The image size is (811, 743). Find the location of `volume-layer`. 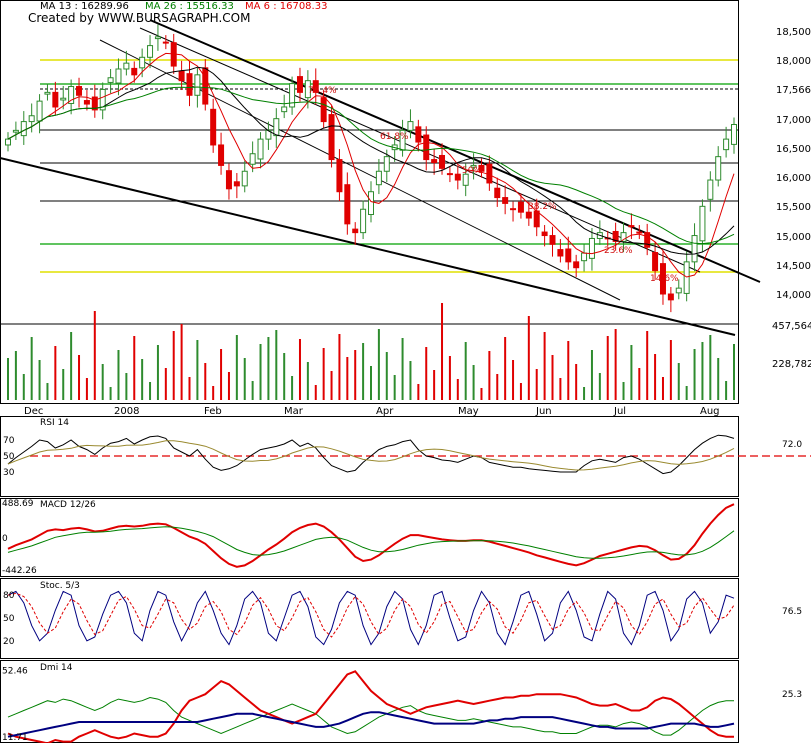

volume-layer is located at coordinates (371, 351).